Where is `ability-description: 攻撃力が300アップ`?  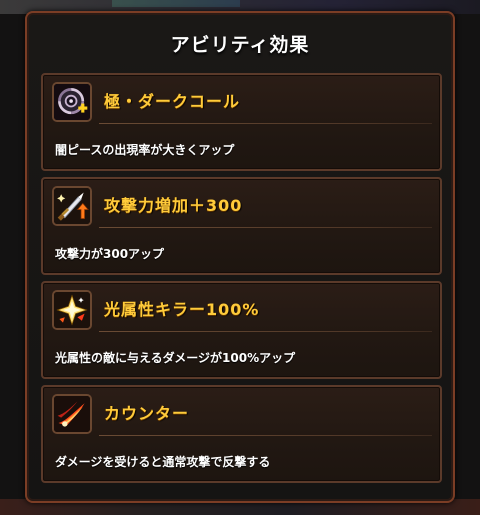
ability-description: 攻撃力が300アップ is located at coordinates (110, 254).